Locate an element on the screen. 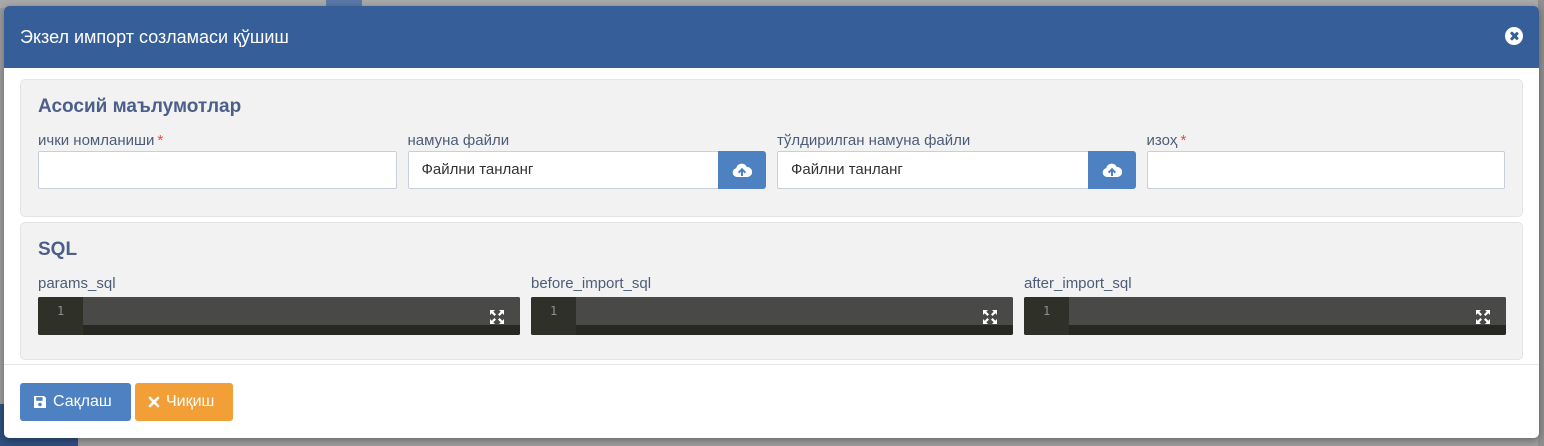 The height and width of the screenshot is (446, 1544). internal-name-group: ички номланиши * is located at coordinates (217, 160).